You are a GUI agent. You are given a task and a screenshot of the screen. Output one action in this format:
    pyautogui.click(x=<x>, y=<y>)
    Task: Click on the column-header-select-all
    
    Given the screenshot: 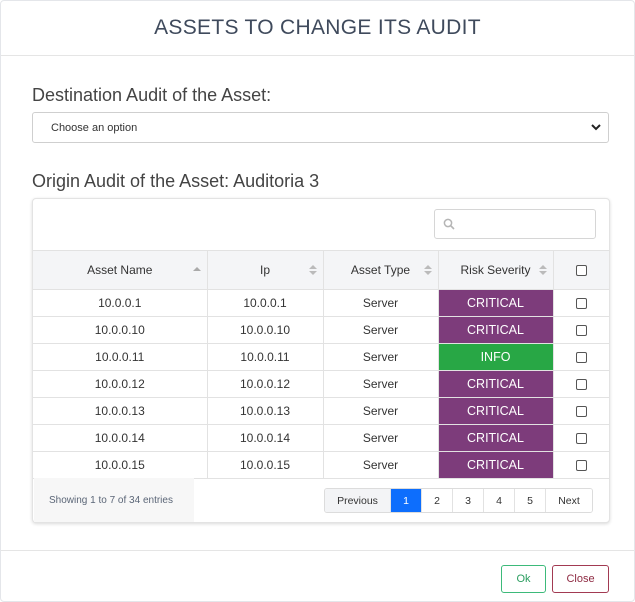 What is the action you would take?
    pyautogui.click(x=580, y=270)
    